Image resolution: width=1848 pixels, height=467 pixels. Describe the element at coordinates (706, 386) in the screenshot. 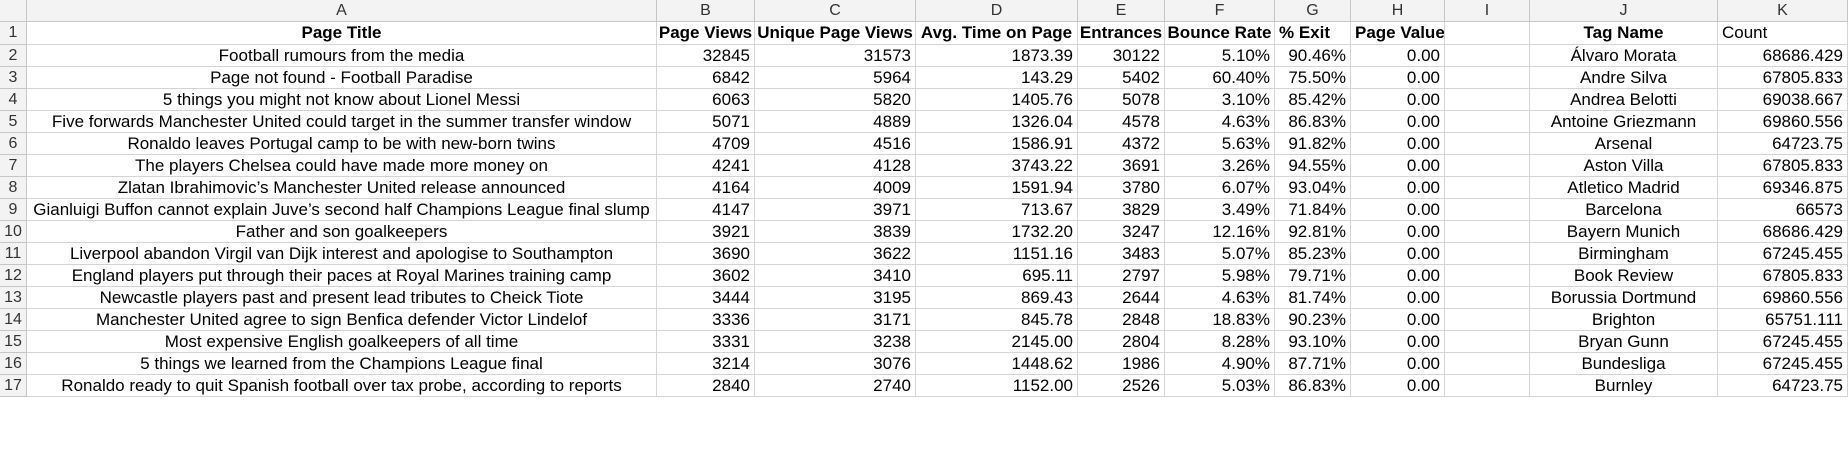

I see `page-views-cell: 2840` at that location.